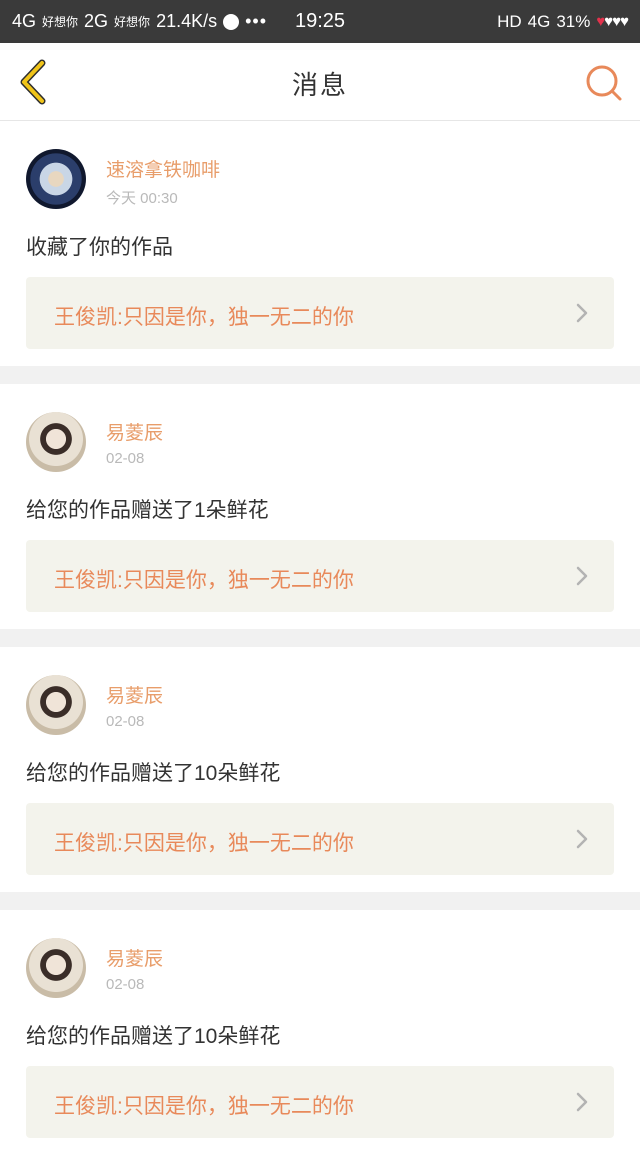 The width and height of the screenshot is (640, 1155). I want to click on status-right: HD 4G 31% ♥♥♥♥, so click(563, 21).